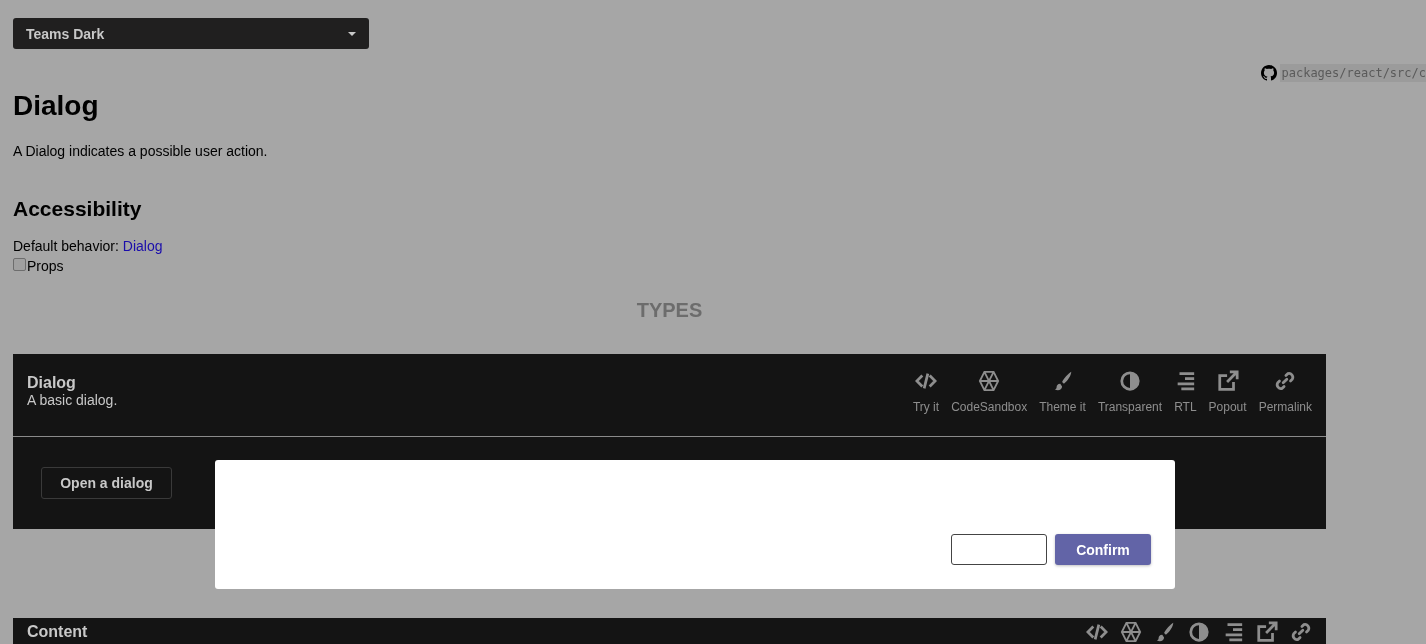 The image size is (1426, 644). I want to click on toolbar-button: Transparent, so click(1130, 397).